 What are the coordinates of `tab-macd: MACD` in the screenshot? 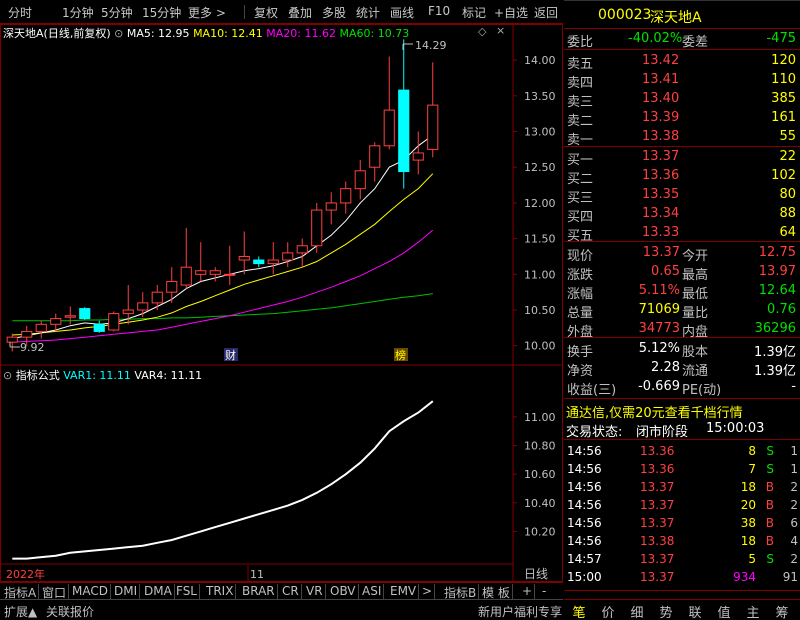 It's located at (90, 591).